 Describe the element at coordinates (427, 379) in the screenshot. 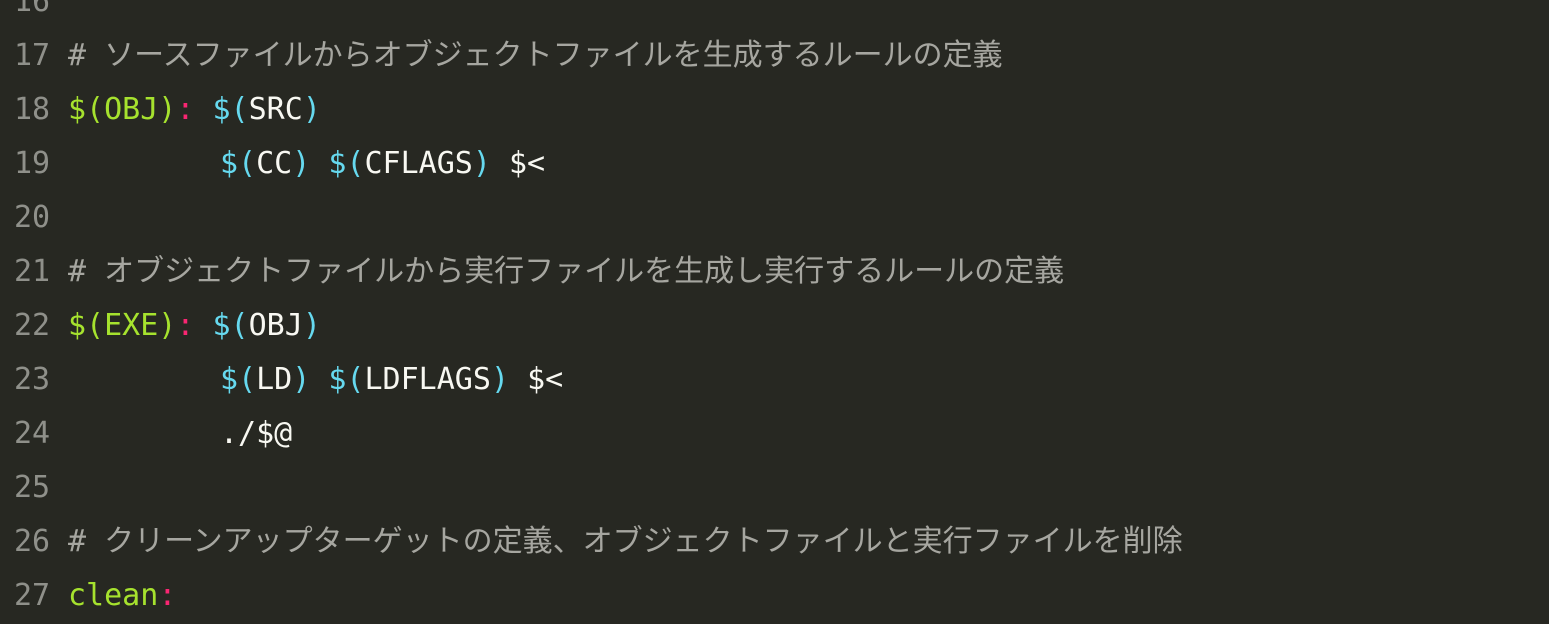

I see `var-name: LDFLAGS` at that location.